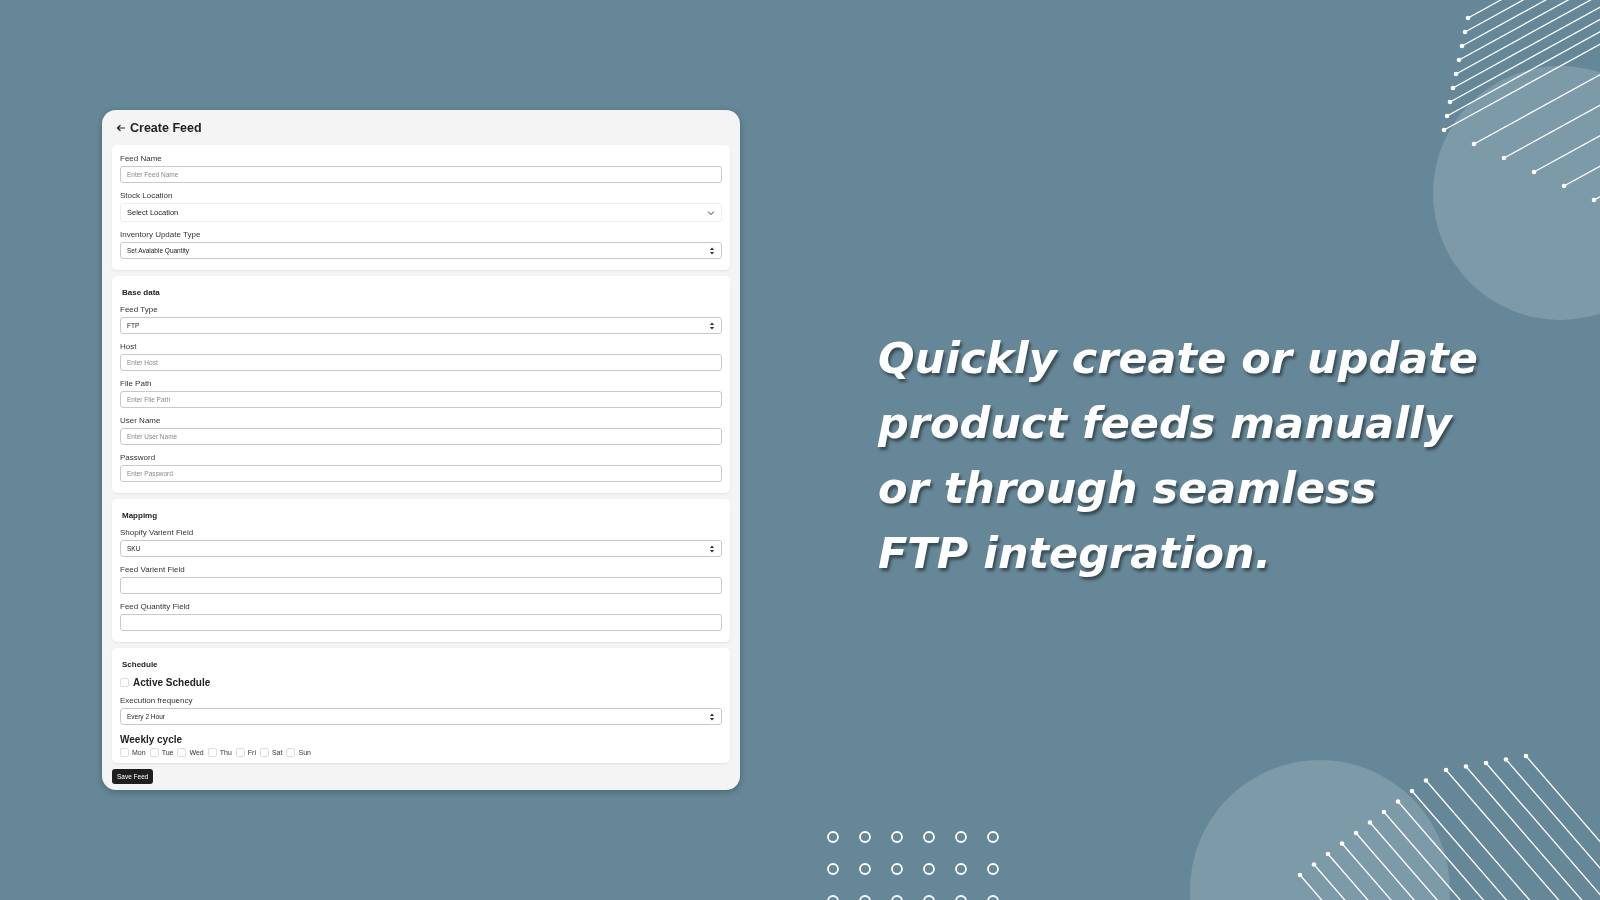  I want to click on section-title: Schedule, so click(140, 664).